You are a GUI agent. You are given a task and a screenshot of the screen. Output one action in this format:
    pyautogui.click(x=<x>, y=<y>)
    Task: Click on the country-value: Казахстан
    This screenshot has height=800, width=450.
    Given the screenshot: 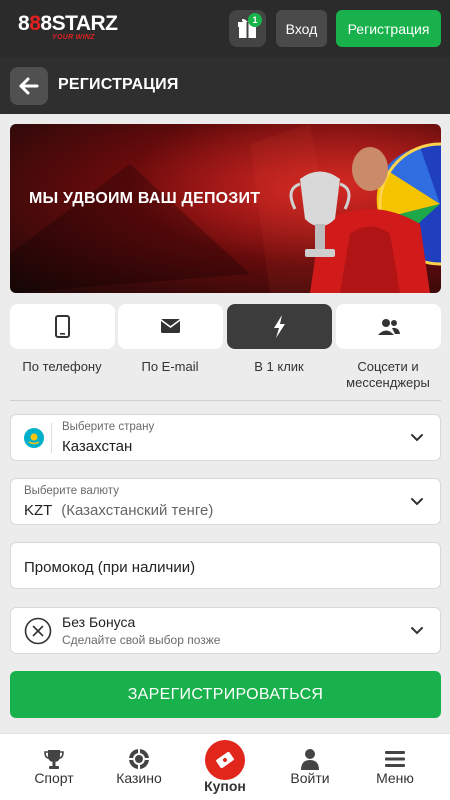 What is the action you would take?
    pyautogui.click(x=97, y=446)
    